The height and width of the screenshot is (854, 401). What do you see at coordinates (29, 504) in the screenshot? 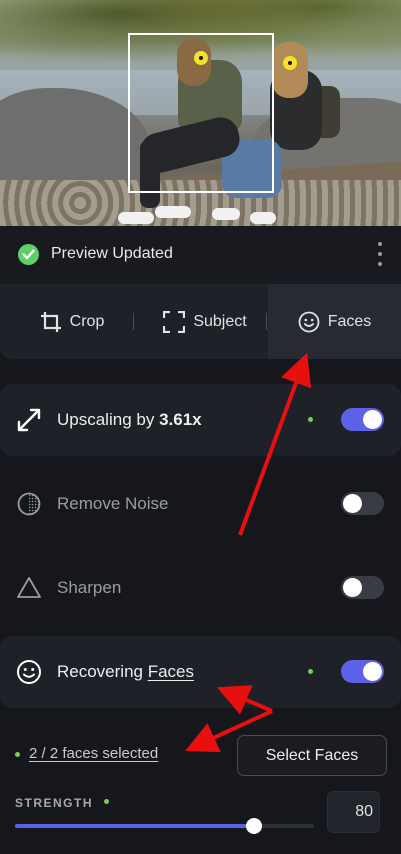
I see `noise-icon` at bounding box center [29, 504].